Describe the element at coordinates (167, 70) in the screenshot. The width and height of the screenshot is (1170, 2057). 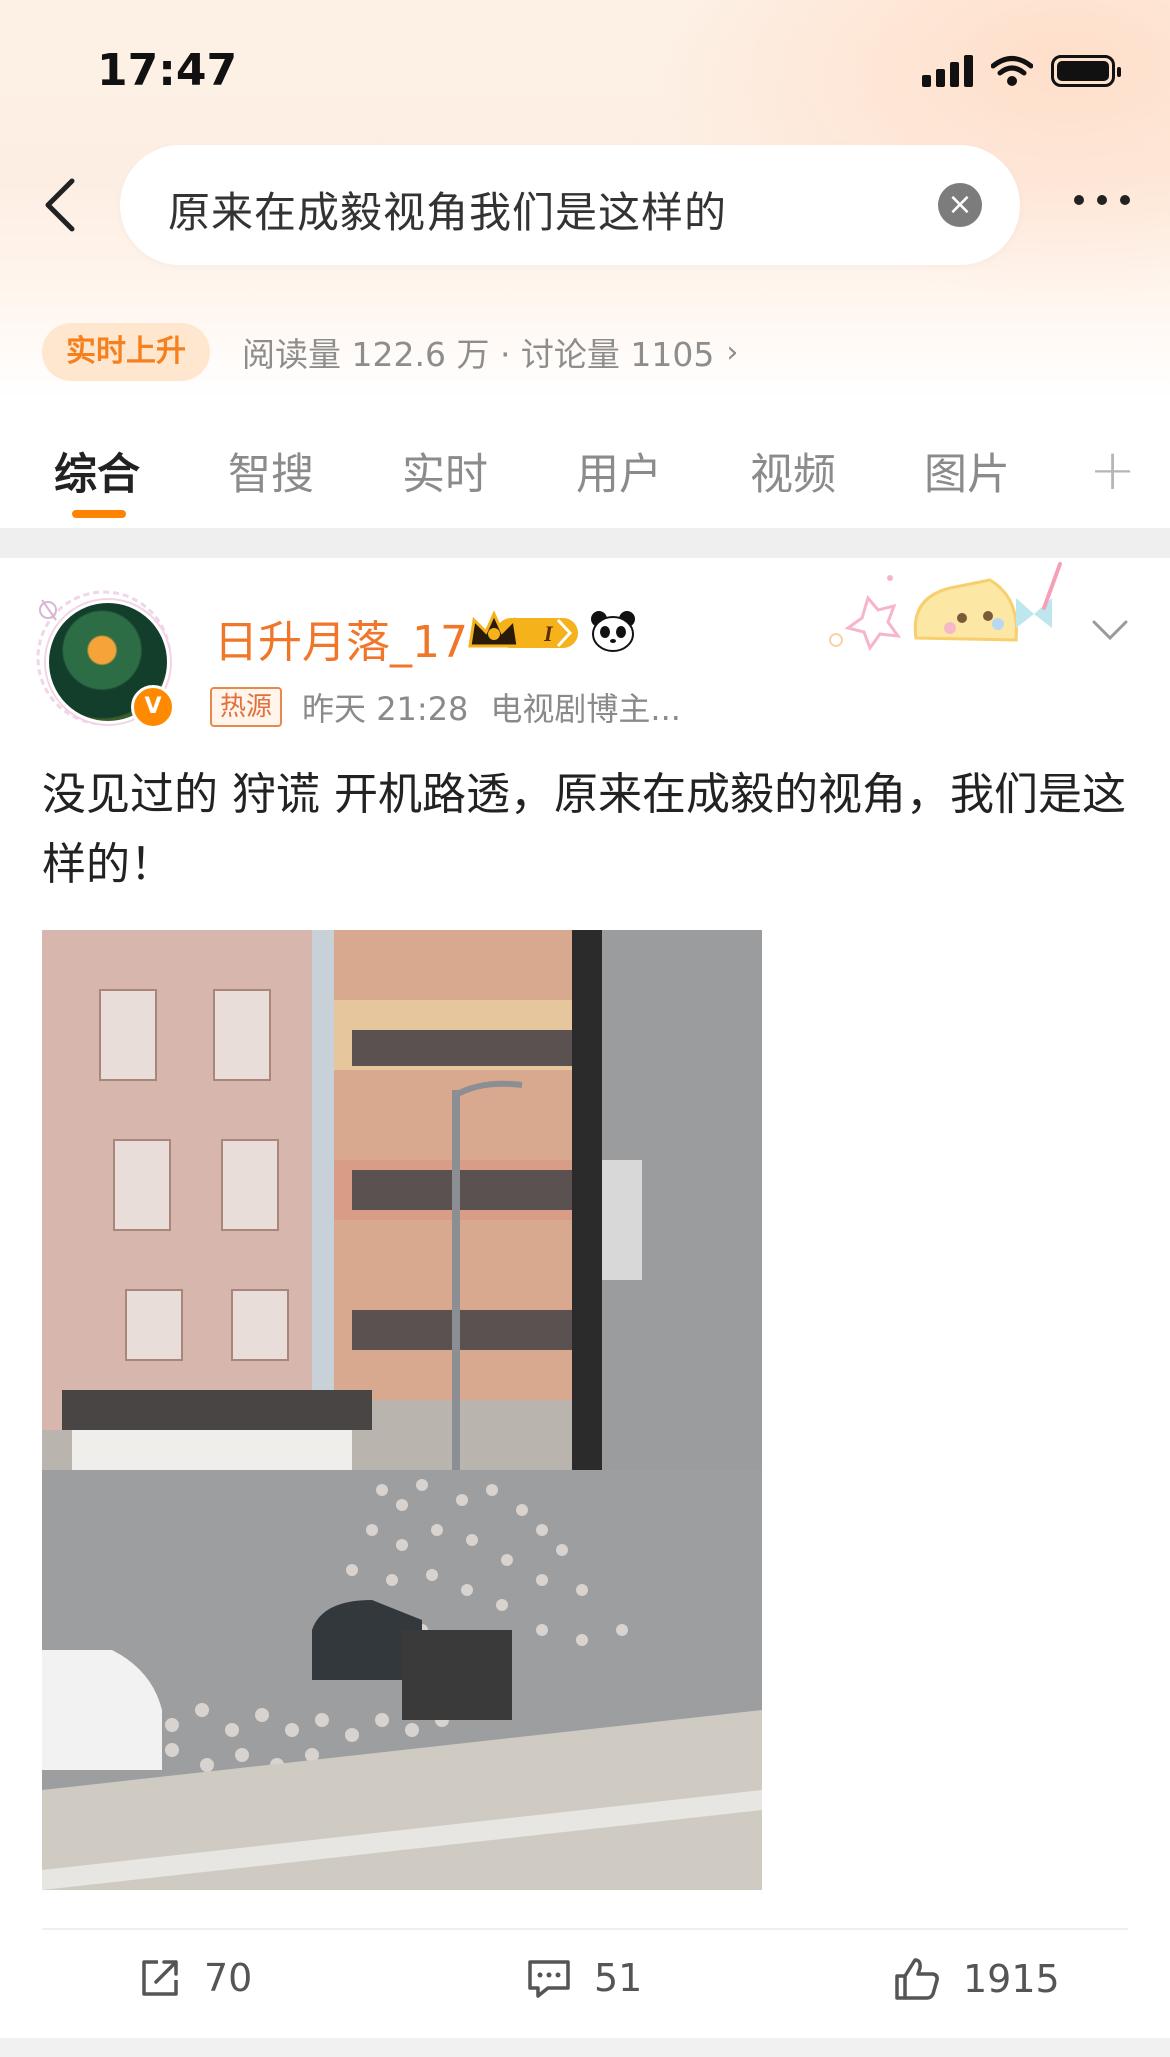
I see `status-time: 17:47` at that location.